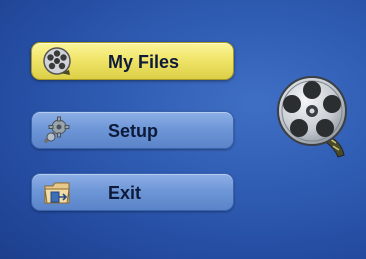 The width and height of the screenshot is (366, 259). Describe the element at coordinates (144, 62) in the screenshot. I see `my-files-label: My Files` at that location.